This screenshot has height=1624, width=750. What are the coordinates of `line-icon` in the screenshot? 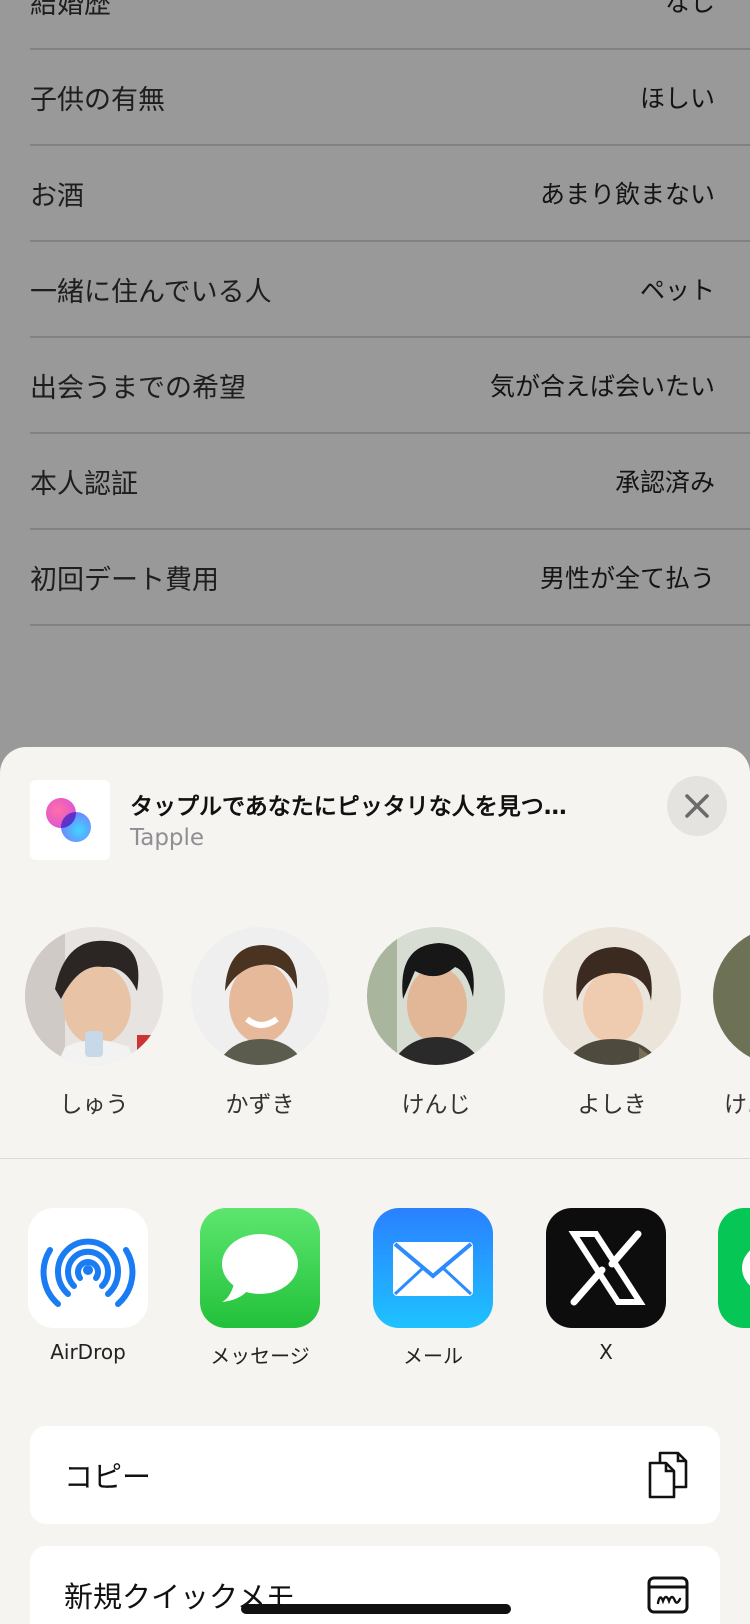 It's located at (734, 1268).